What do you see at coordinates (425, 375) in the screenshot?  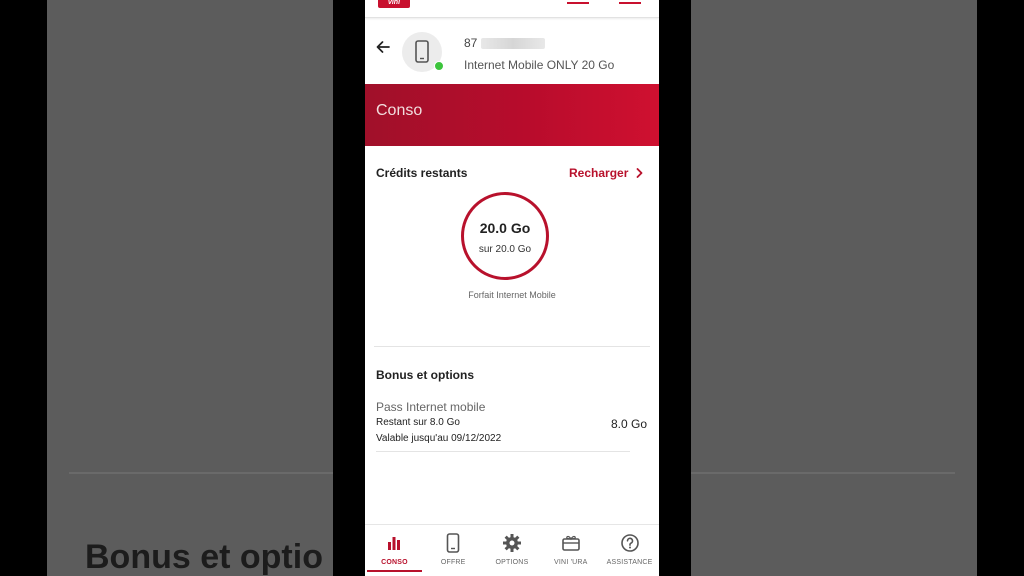 I see `bonus-title: Bonus et options` at bounding box center [425, 375].